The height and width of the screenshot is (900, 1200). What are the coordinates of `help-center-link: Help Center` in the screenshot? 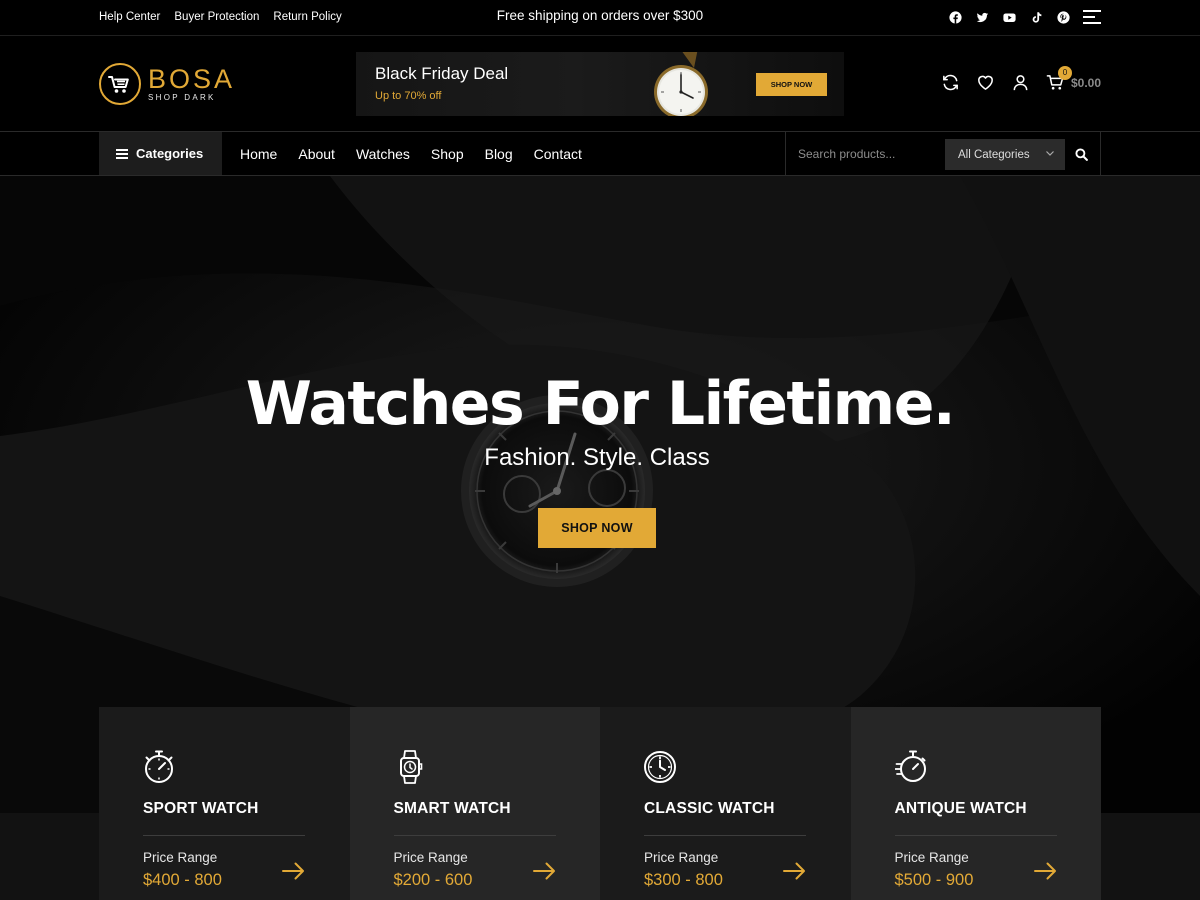 It's located at (129, 17).